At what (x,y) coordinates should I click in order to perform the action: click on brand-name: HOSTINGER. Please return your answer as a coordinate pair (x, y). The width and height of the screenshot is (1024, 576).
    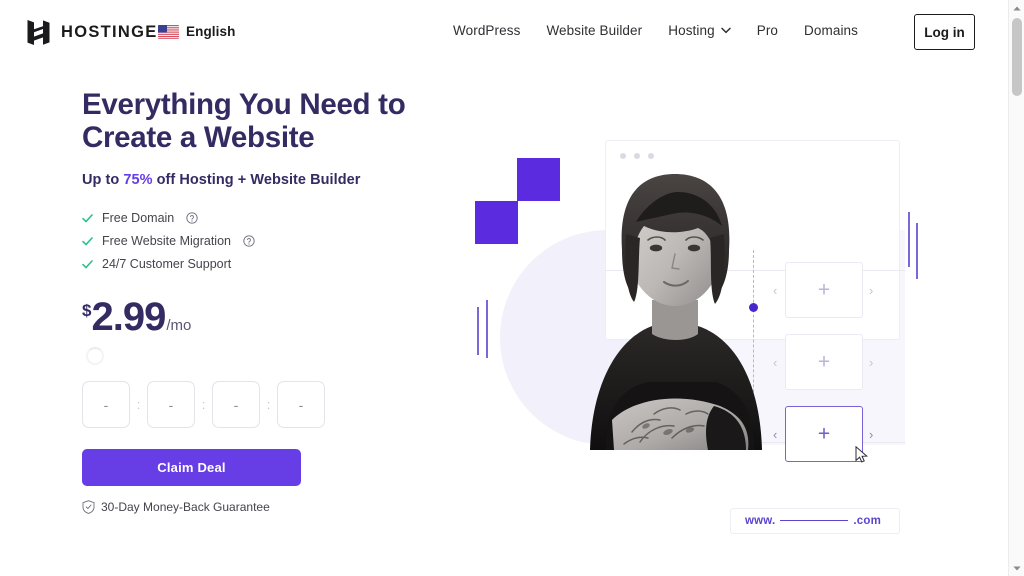
    Looking at the image, I should click on (116, 32).